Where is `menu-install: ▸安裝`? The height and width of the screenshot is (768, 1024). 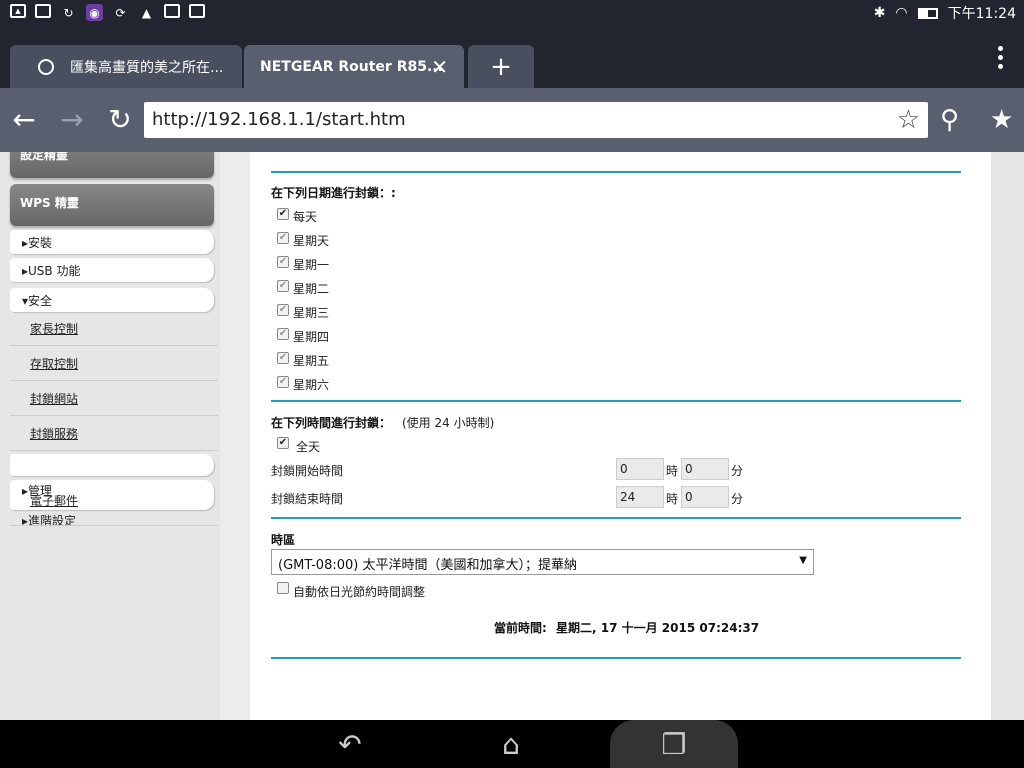
menu-install: ▸安裝 is located at coordinates (112, 242).